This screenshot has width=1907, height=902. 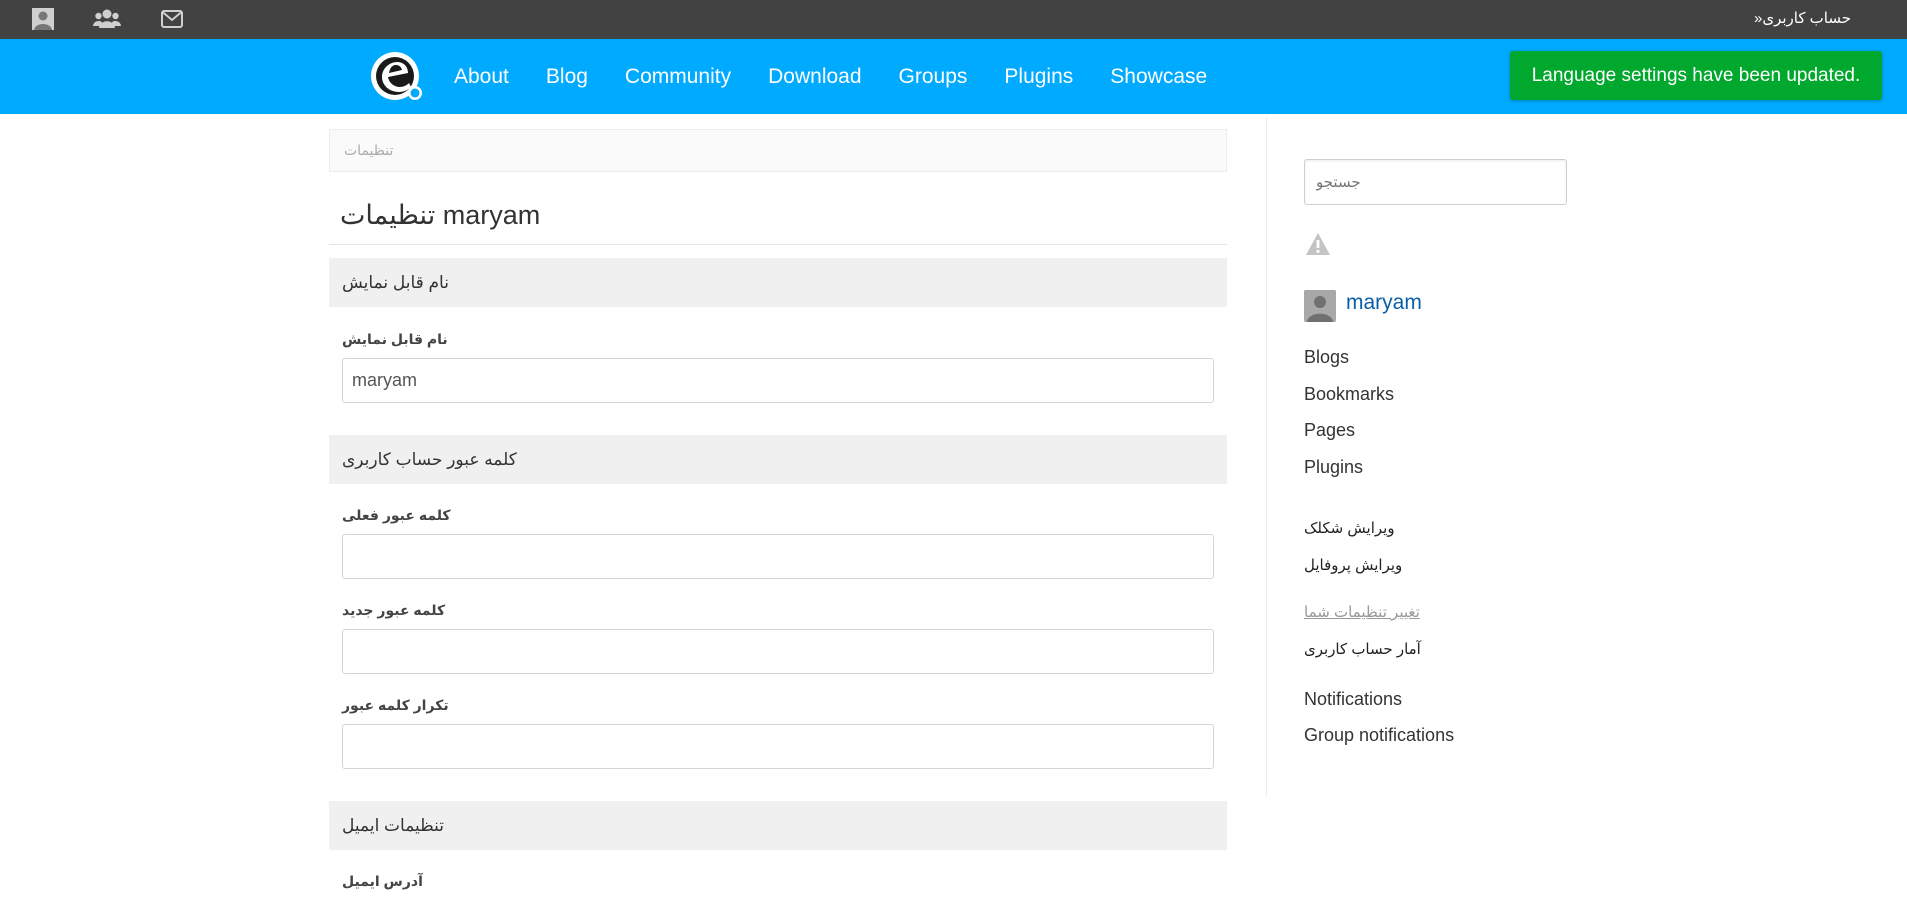 I want to click on site-logo, so click(x=397, y=76).